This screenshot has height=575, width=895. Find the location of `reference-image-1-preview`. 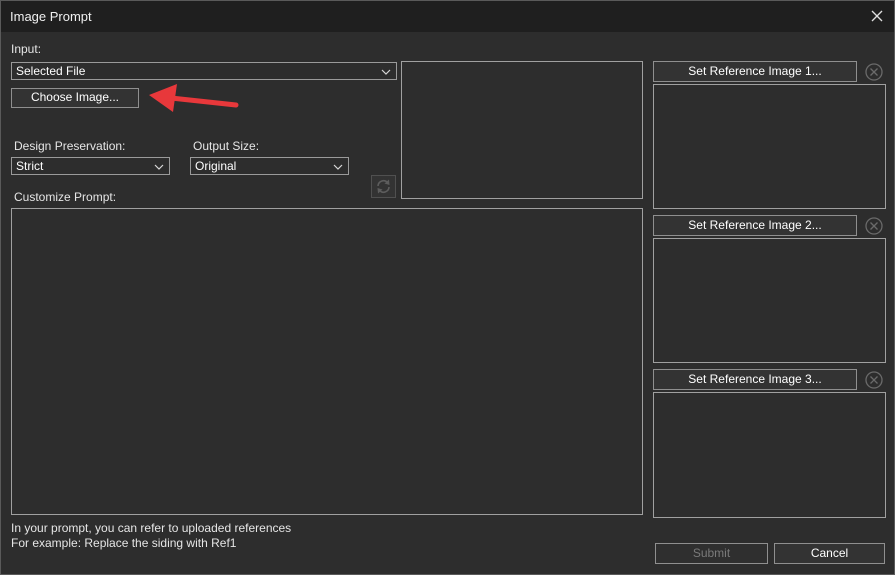

reference-image-1-preview is located at coordinates (769, 146).